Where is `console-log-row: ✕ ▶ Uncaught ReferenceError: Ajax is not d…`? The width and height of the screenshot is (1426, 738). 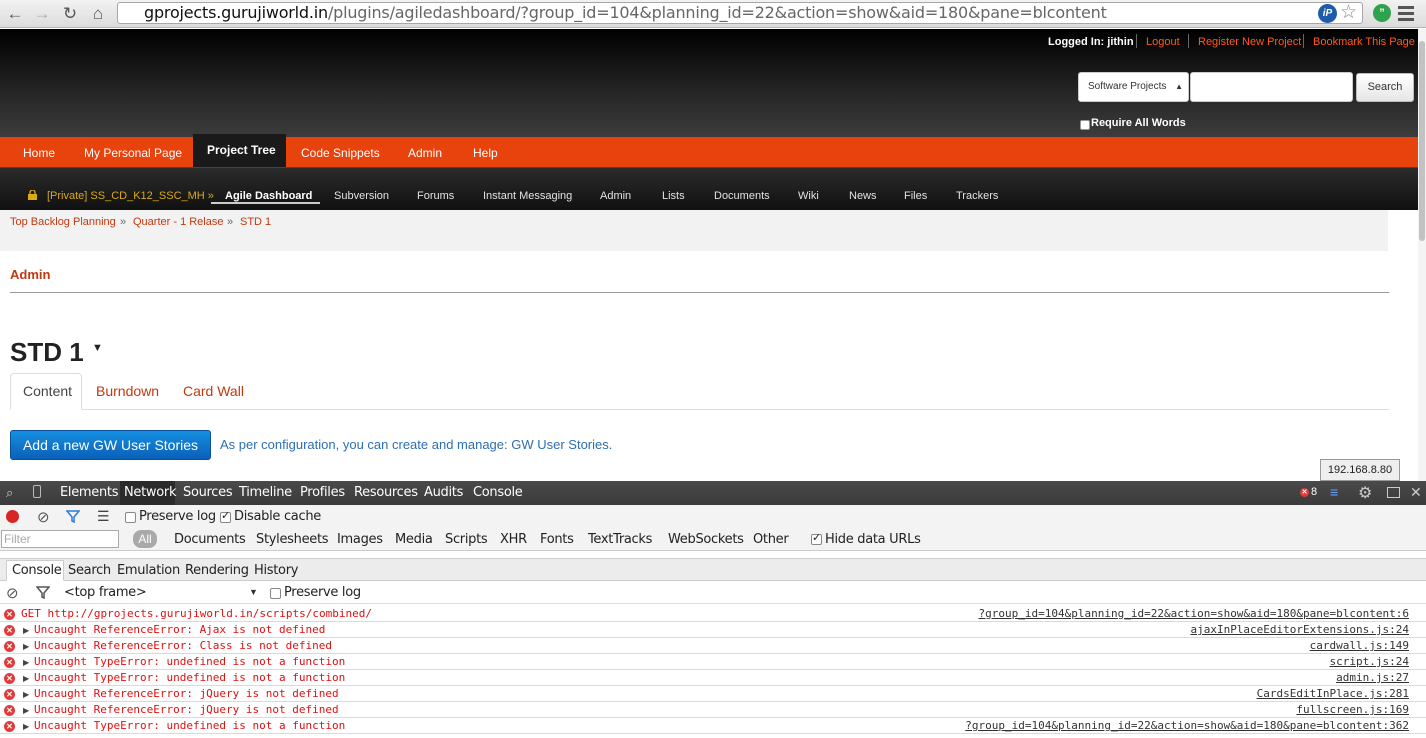
console-log-row: ✕ ▶ Uncaught ReferenceError: Ajax is not d… is located at coordinates (713, 630).